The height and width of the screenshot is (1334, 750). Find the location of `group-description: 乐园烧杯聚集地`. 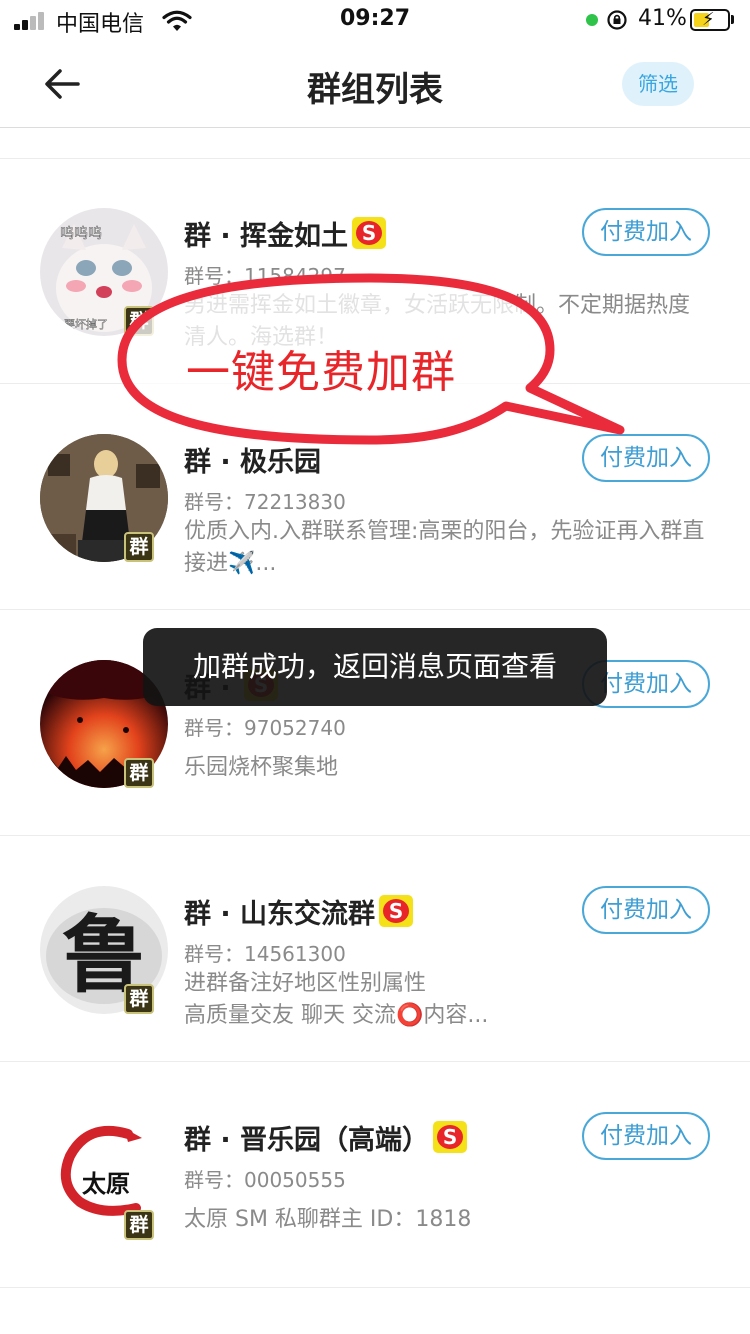

group-description: 乐园烧杯聚集地 is located at coordinates (261, 767).